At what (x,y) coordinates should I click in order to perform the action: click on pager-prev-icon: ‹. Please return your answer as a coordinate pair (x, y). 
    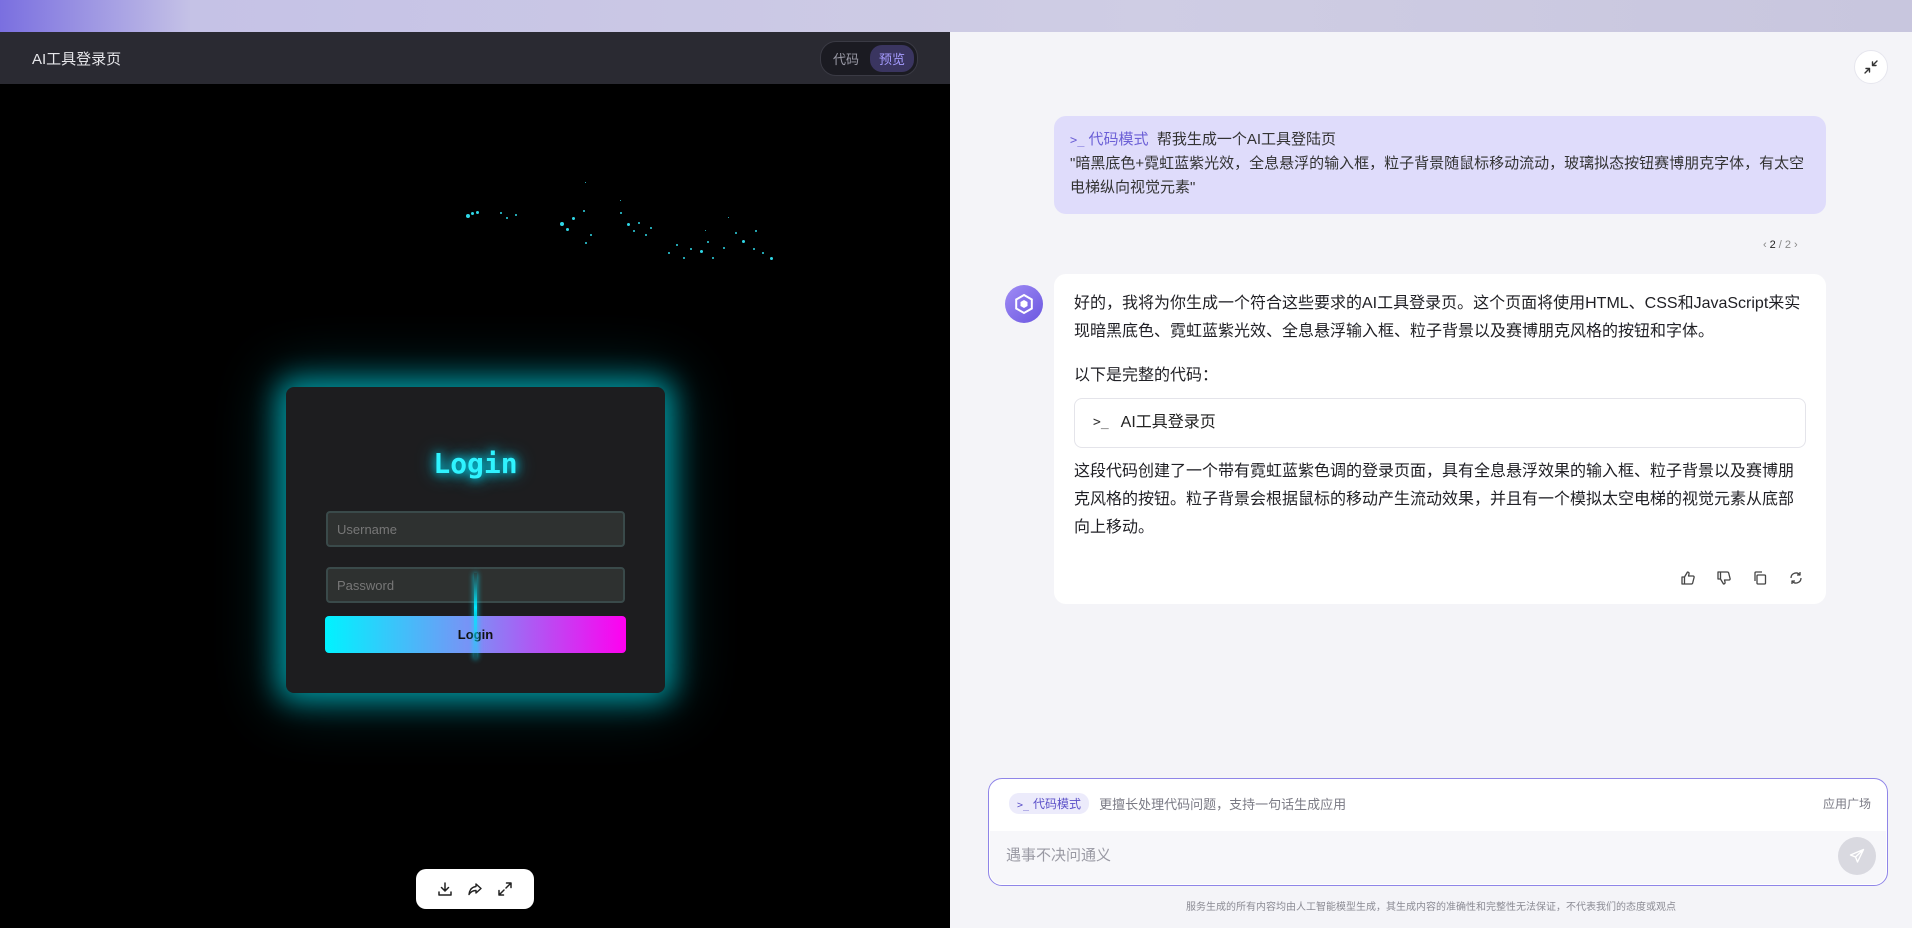
    Looking at the image, I should click on (1765, 245).